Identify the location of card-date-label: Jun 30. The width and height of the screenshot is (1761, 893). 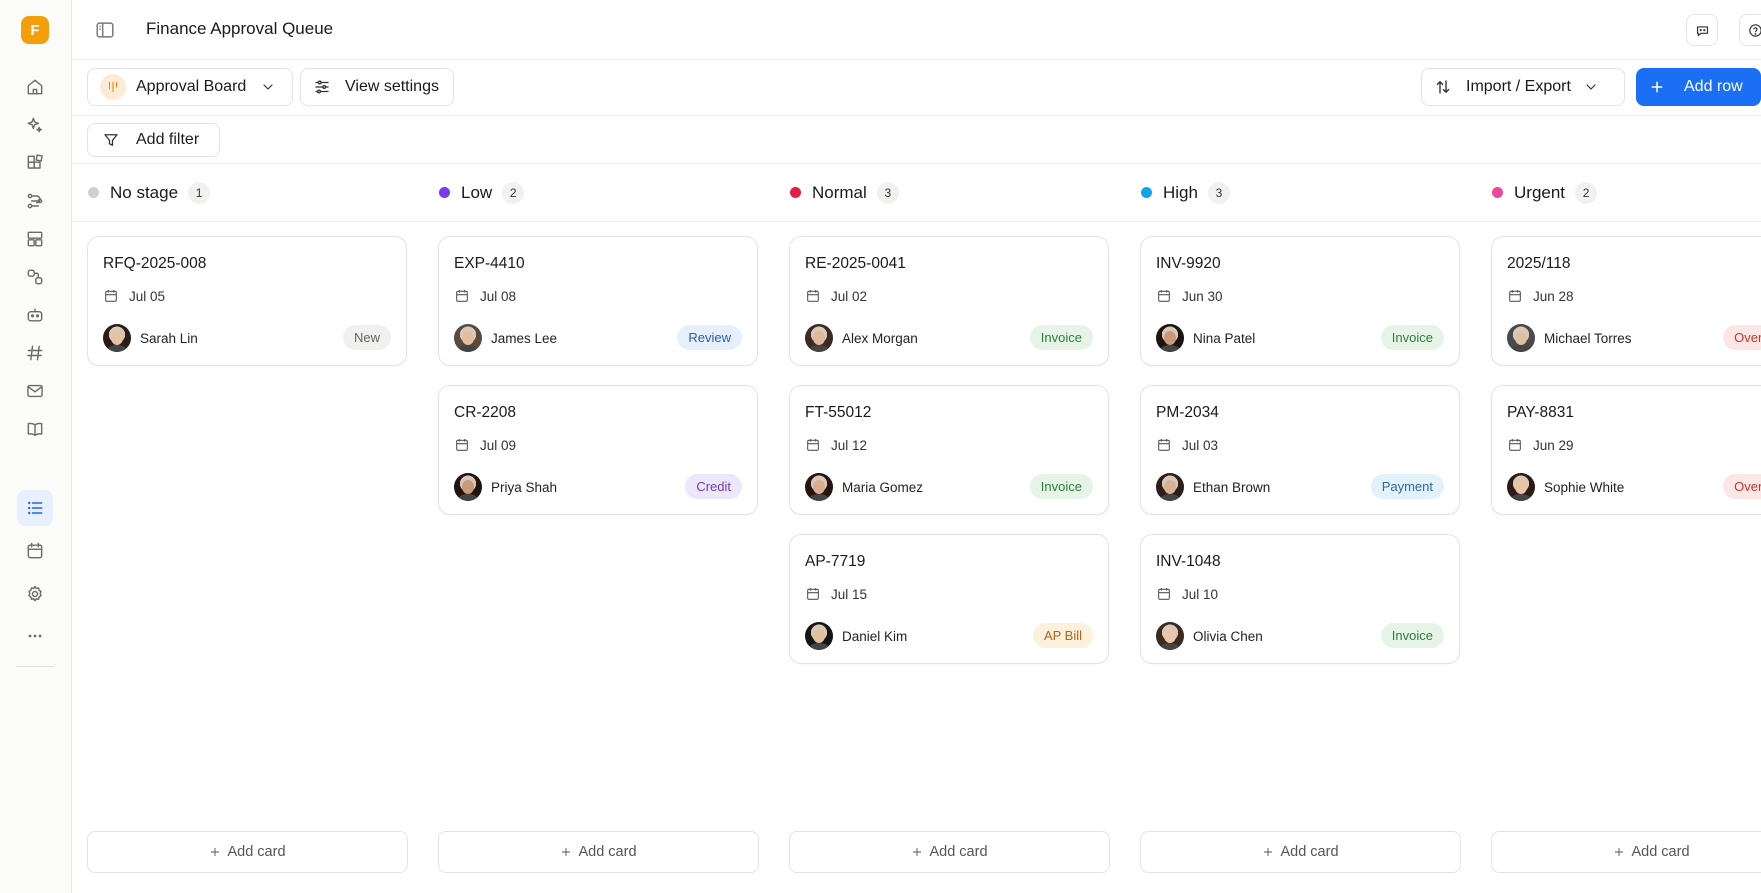
(1202, 296).